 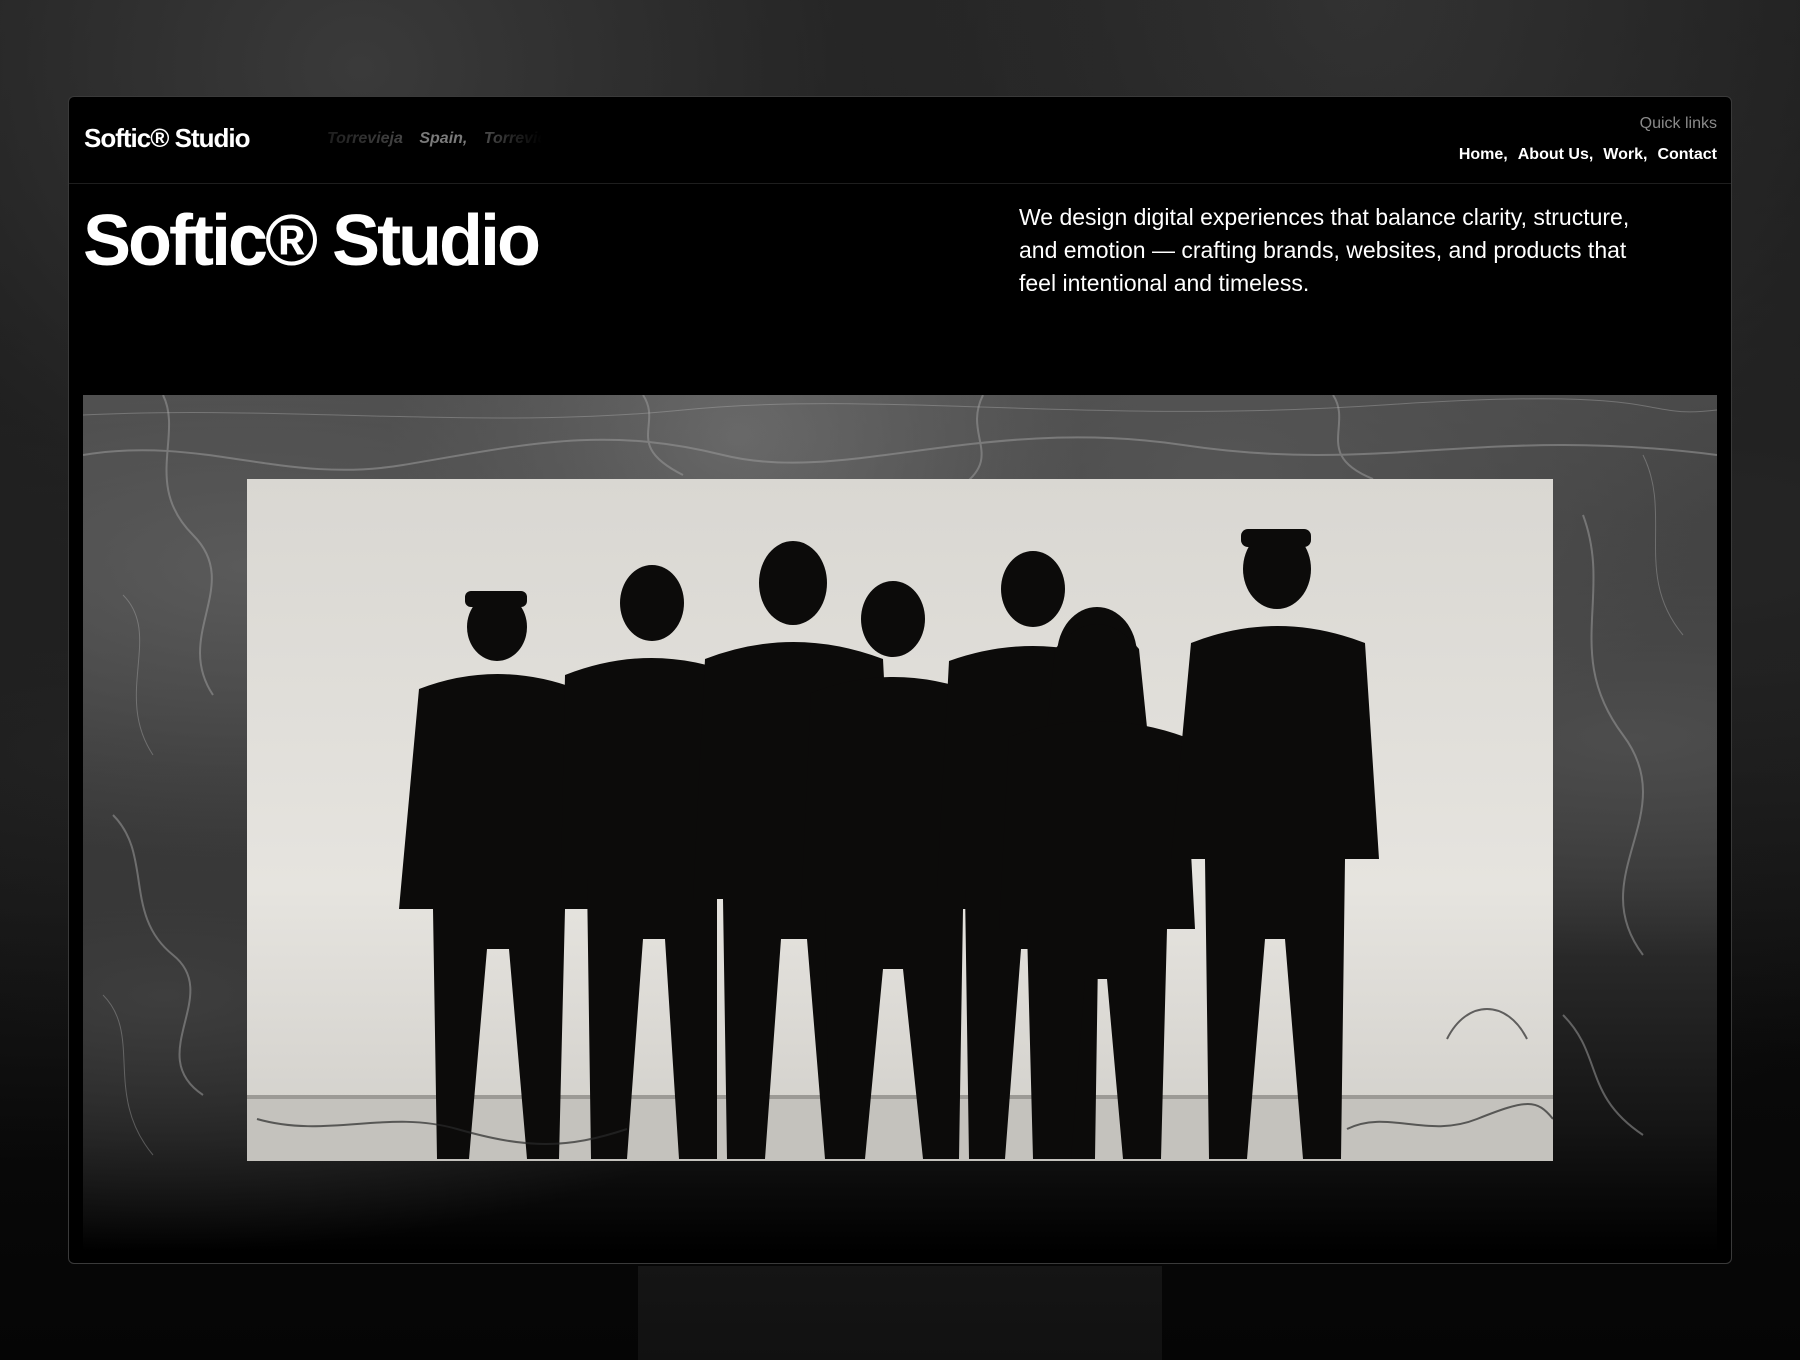 I want to click on hero-title: Softic® Studio, so click(x=312, y=241).